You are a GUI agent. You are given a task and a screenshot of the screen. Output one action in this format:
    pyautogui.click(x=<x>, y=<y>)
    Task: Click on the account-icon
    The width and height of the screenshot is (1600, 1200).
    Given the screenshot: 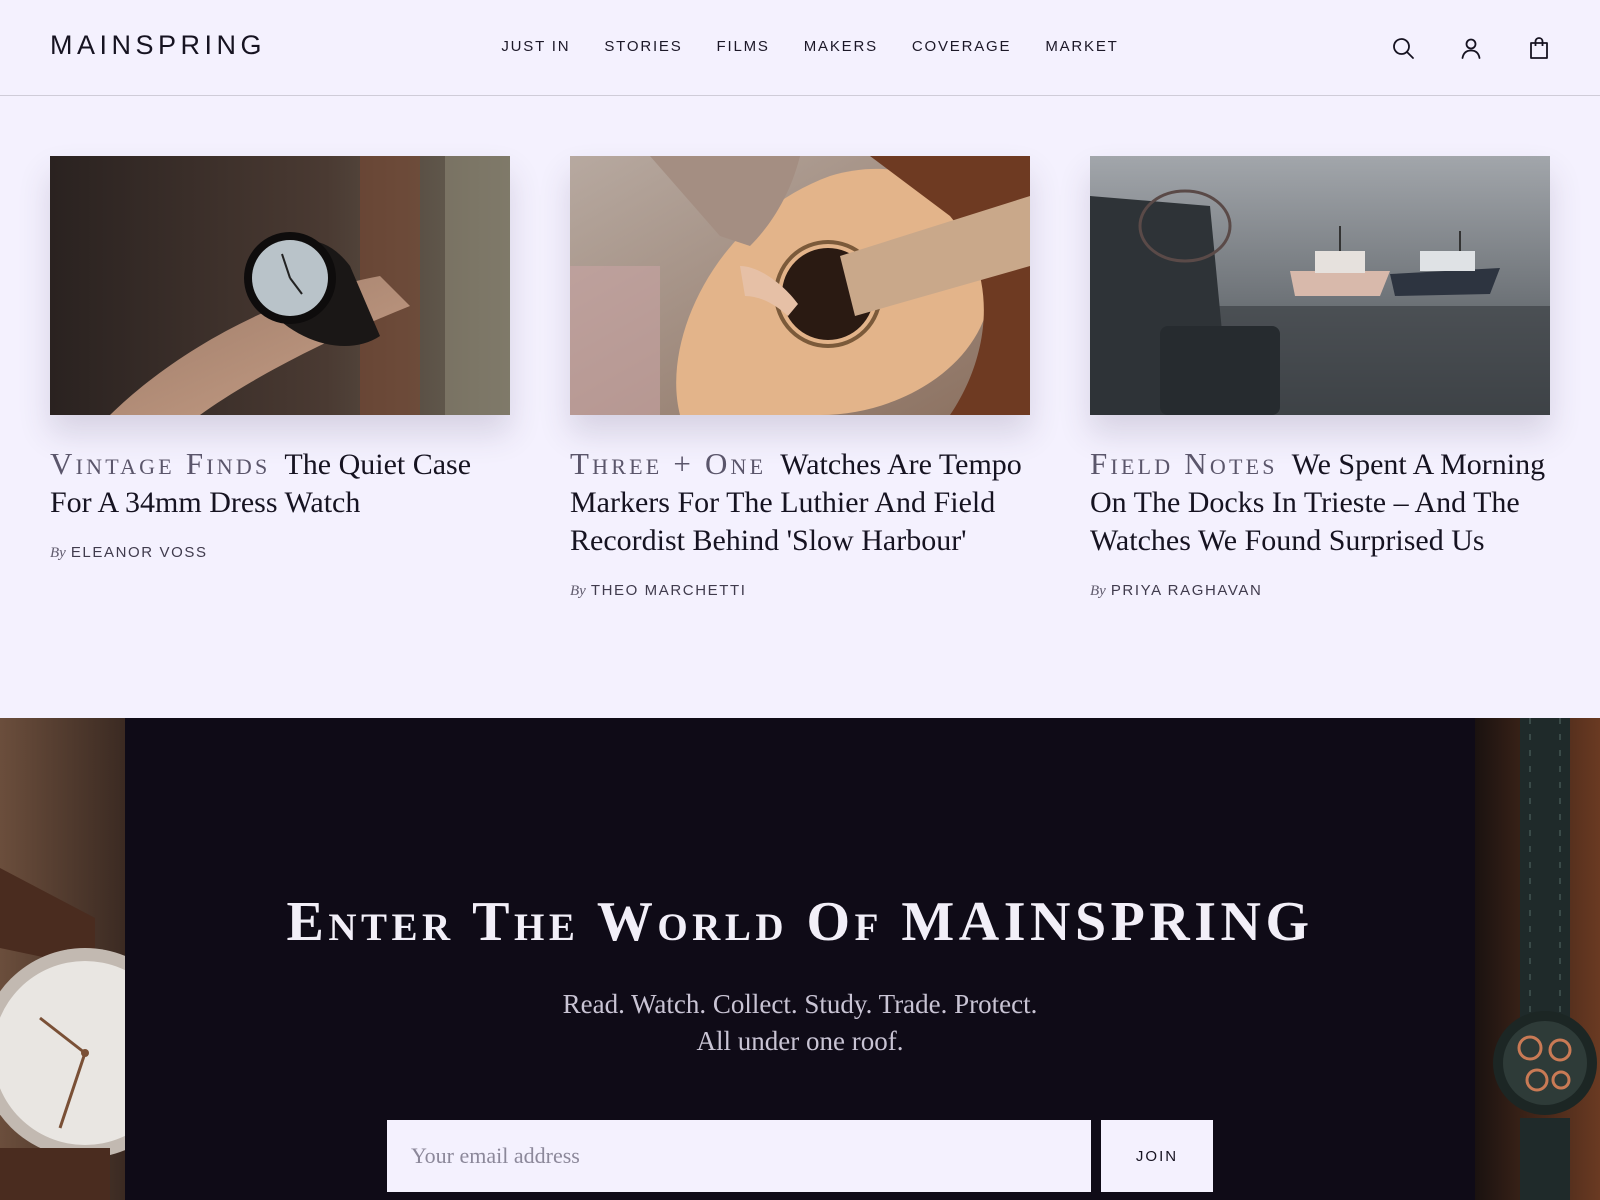 What is the action you would take?
    pyautogui.click(x=1471, y=48)
    